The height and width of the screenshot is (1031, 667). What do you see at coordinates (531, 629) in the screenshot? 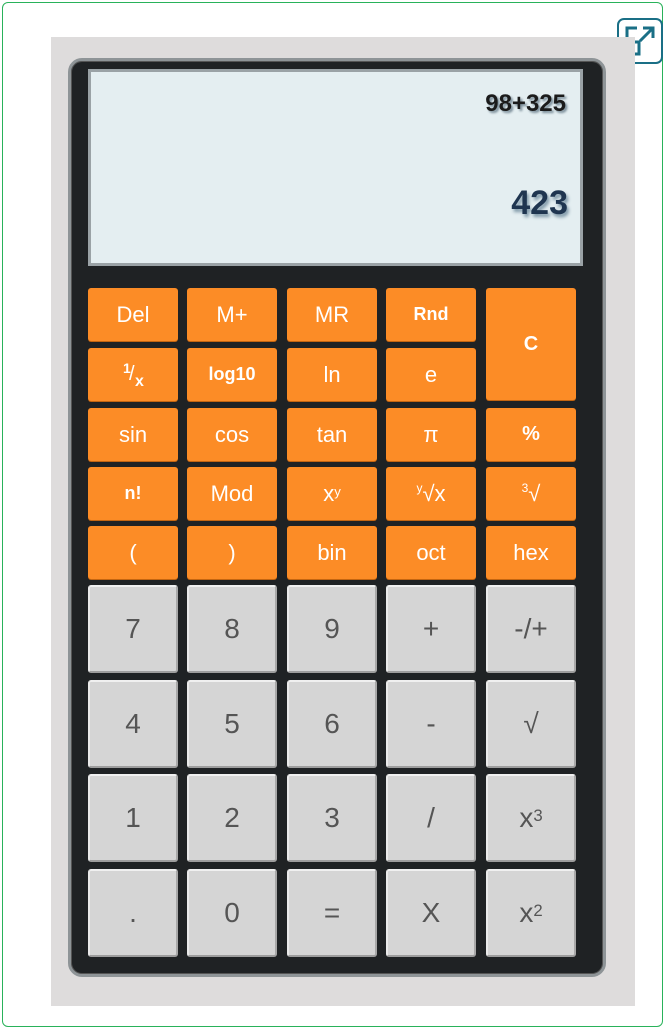
I see `negate-button: -/+` at bounding box center [531, 629].